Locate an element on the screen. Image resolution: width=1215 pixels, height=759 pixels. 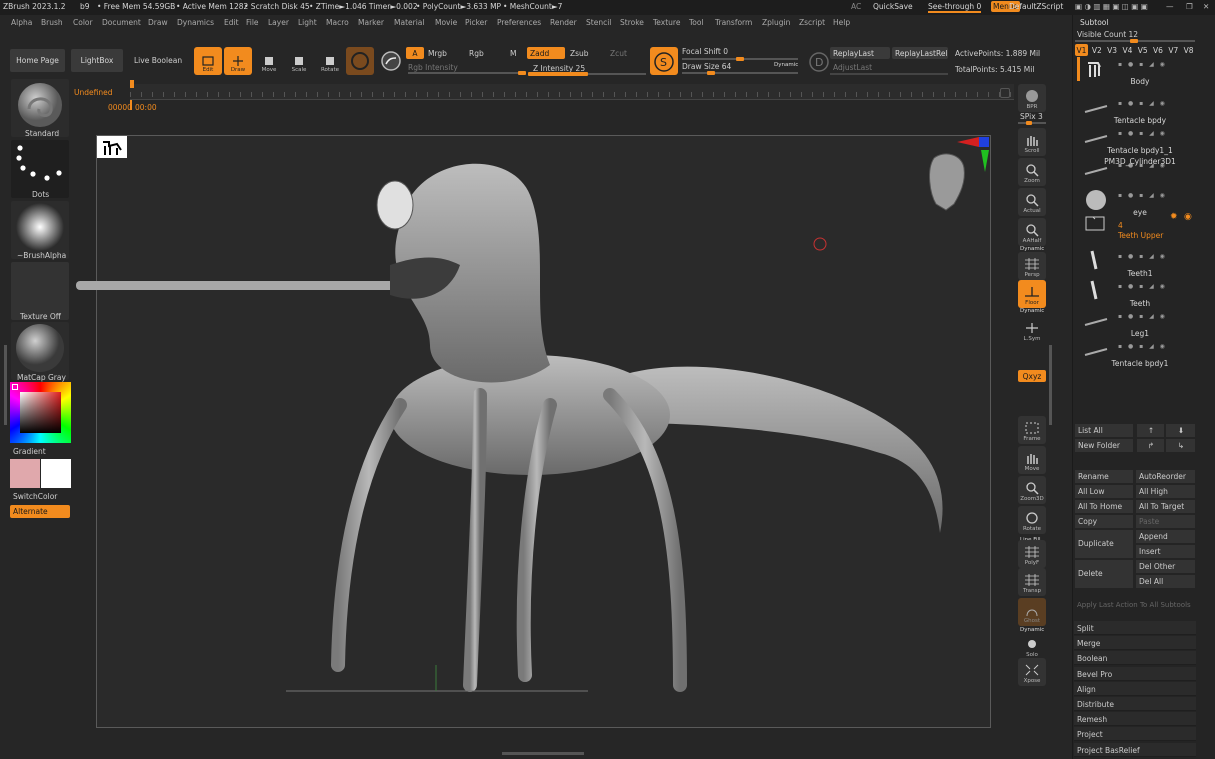
gradient-label: Gradient is located at coordinates (29, 451).